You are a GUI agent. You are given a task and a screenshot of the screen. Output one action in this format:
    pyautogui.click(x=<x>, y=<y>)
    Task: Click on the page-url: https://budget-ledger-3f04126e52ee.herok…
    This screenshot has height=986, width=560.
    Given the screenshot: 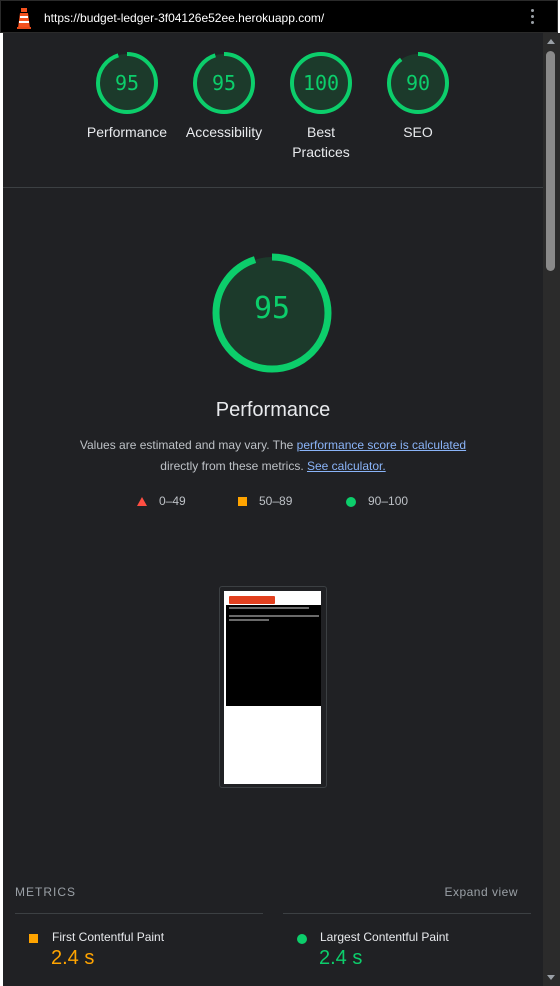 What is the action you would take?
    pyautogui.click(x=184, y=18)
    